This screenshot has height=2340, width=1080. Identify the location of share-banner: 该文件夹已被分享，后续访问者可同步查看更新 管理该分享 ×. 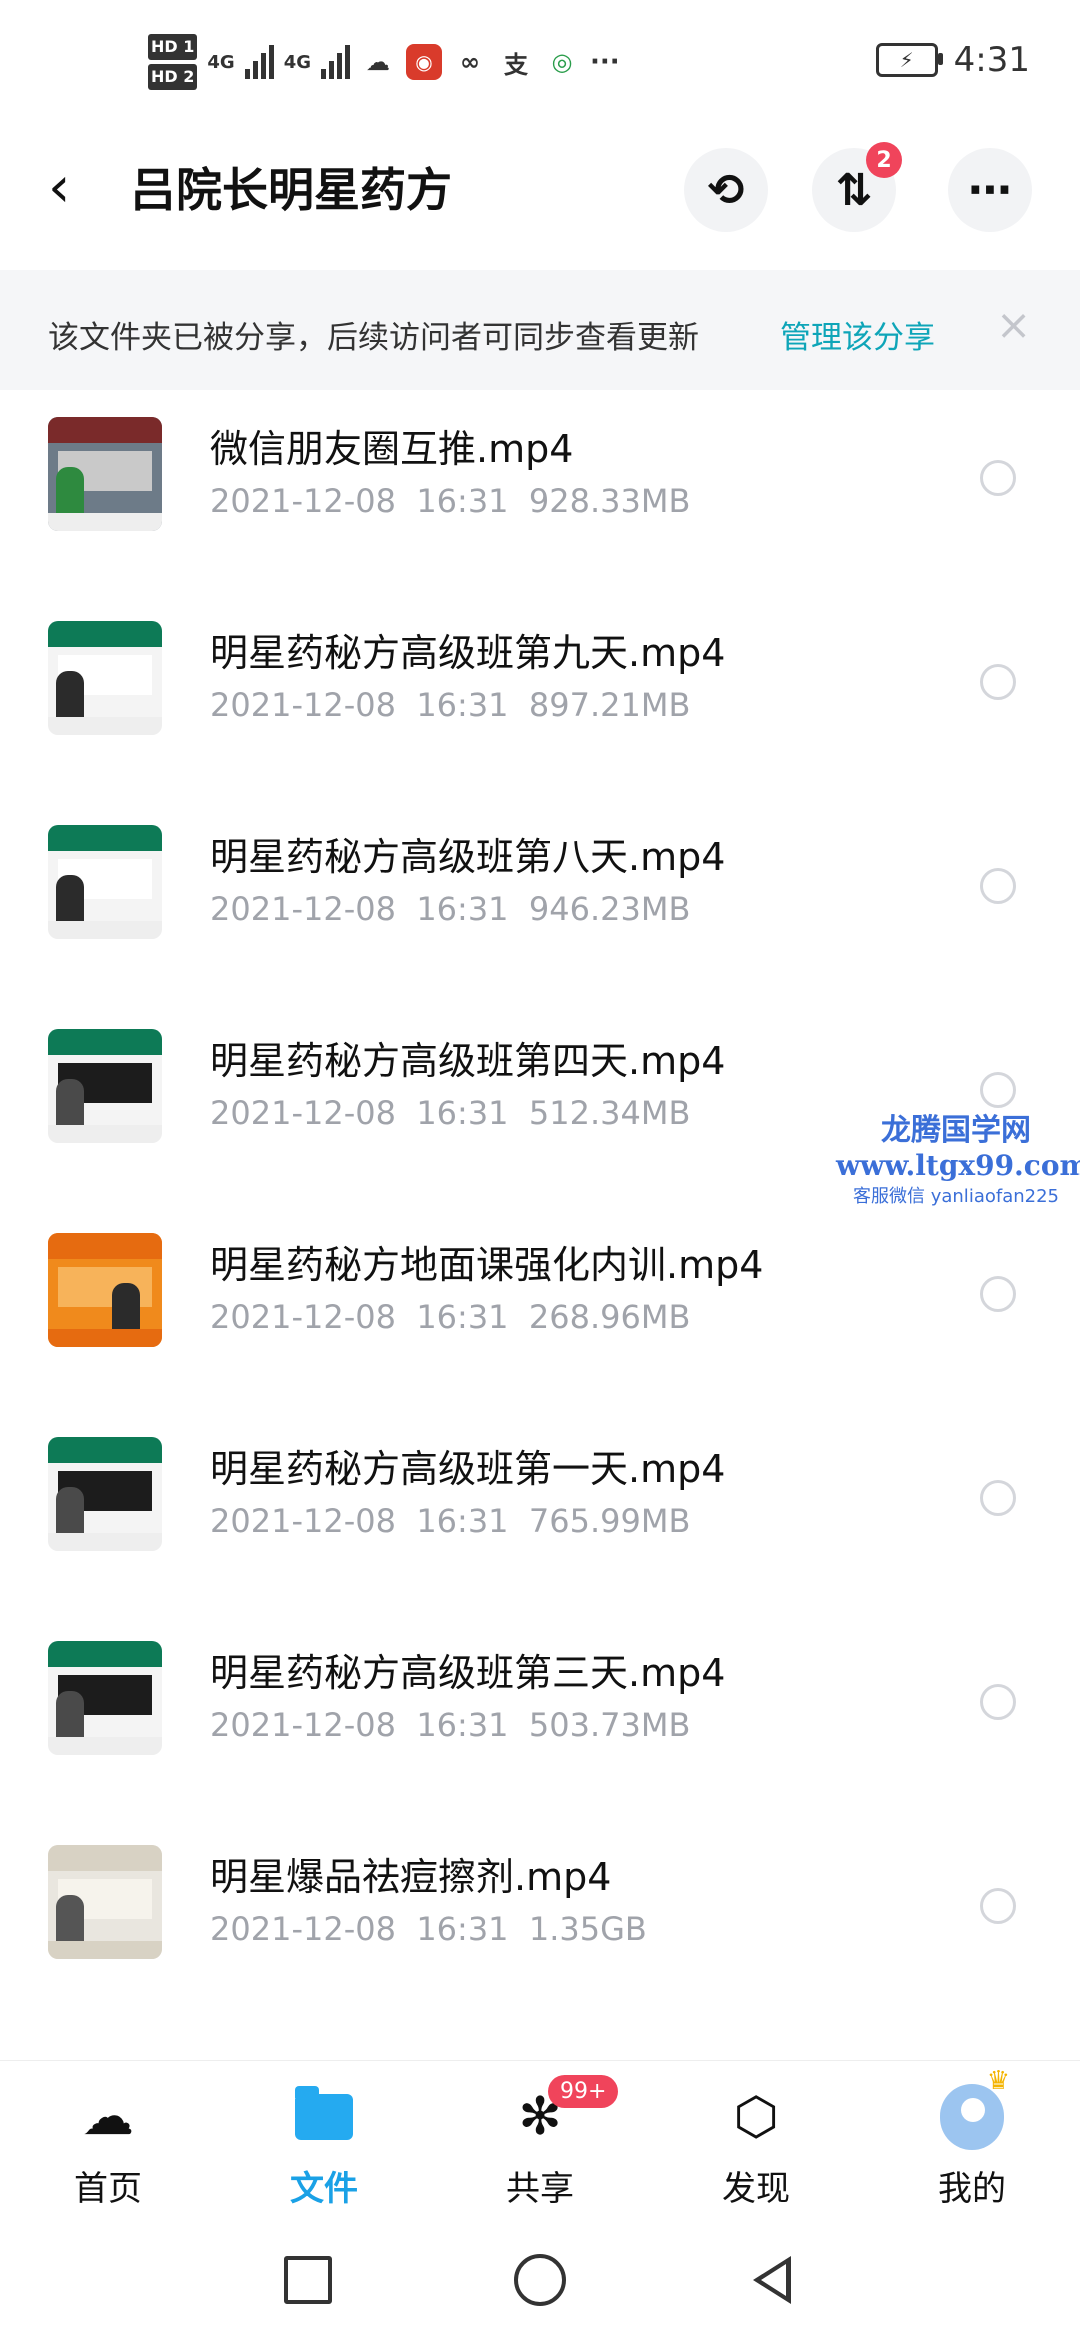
(540, 330).